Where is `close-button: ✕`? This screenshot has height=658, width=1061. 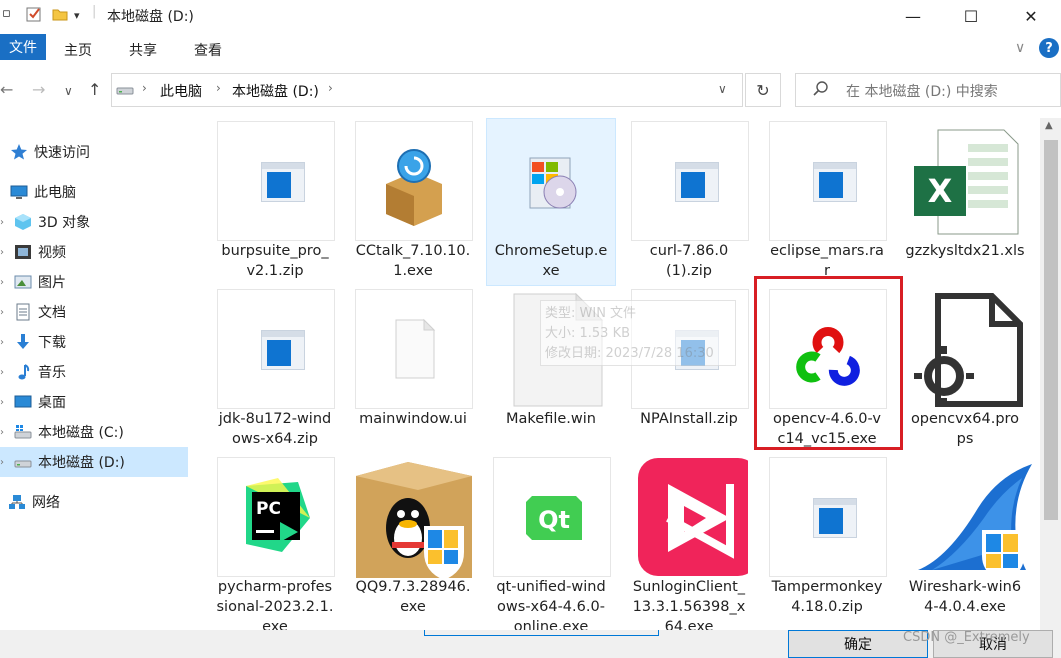
close-button: ✕ is located at coordinates (1031, 16).